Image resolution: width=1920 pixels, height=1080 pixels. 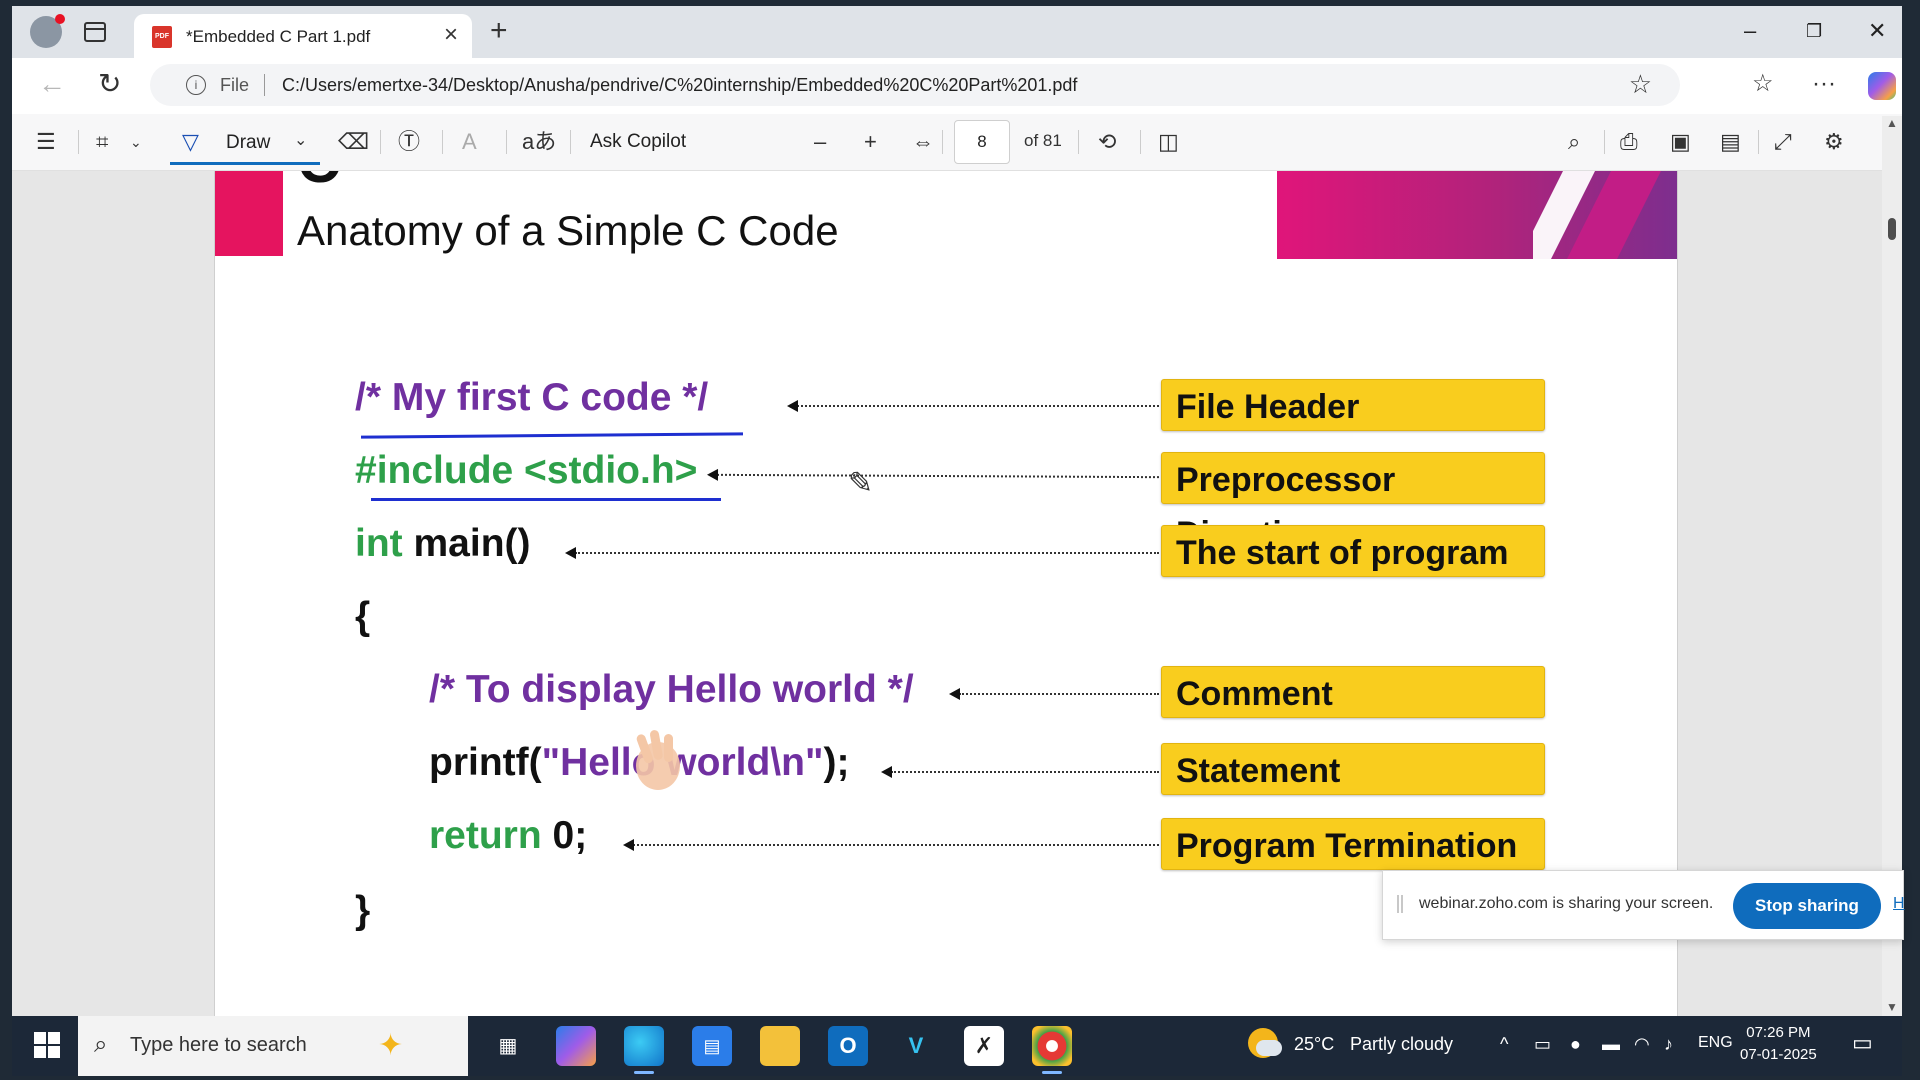 What do you see at coordinates (1892, 123) in the screenshot?
I see `scroll-up-icon: ▲` at bounding box center [1892, 123].